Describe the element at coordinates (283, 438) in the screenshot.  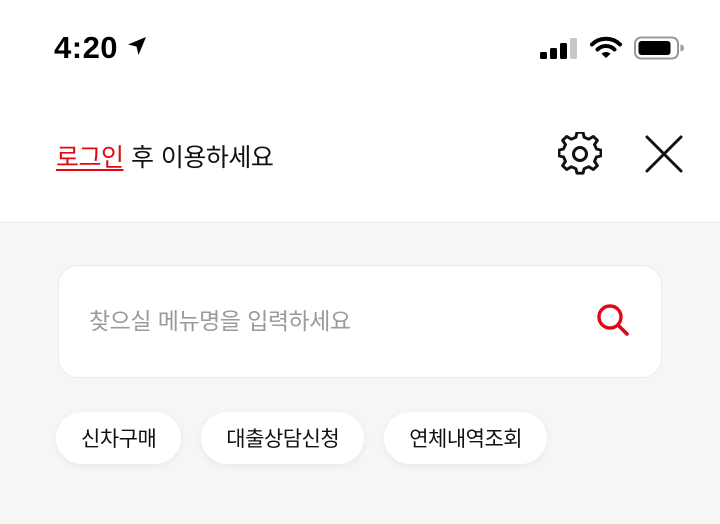
I see `chip-loan-consultation: 대출상담신청` at that location.